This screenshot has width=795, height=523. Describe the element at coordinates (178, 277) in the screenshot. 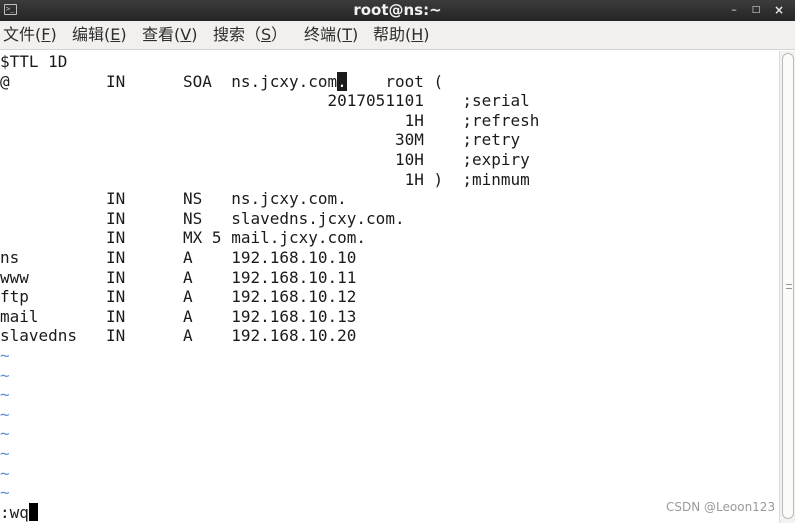

I see `zone-line: www IN A 192.168.10.11` at that location.